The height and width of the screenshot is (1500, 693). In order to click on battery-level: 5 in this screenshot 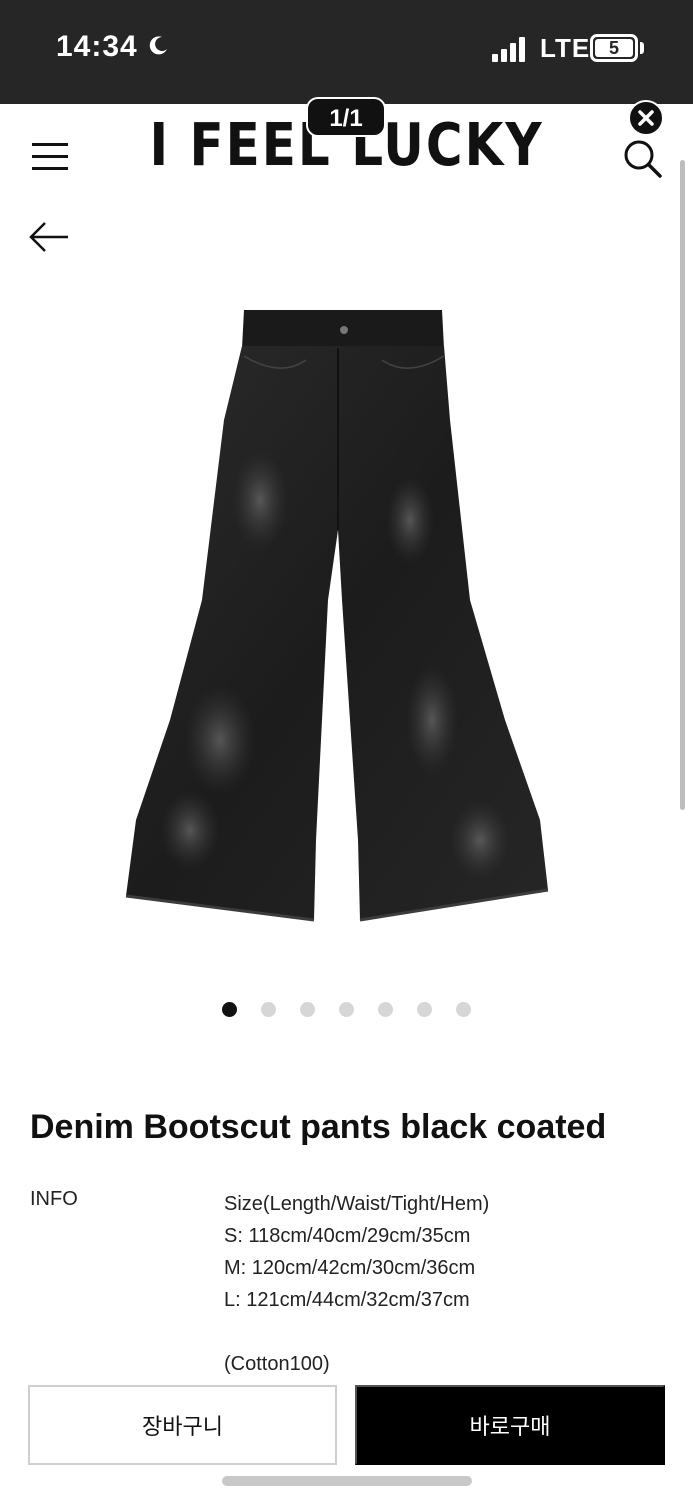, I will do `click(614, 48)`.